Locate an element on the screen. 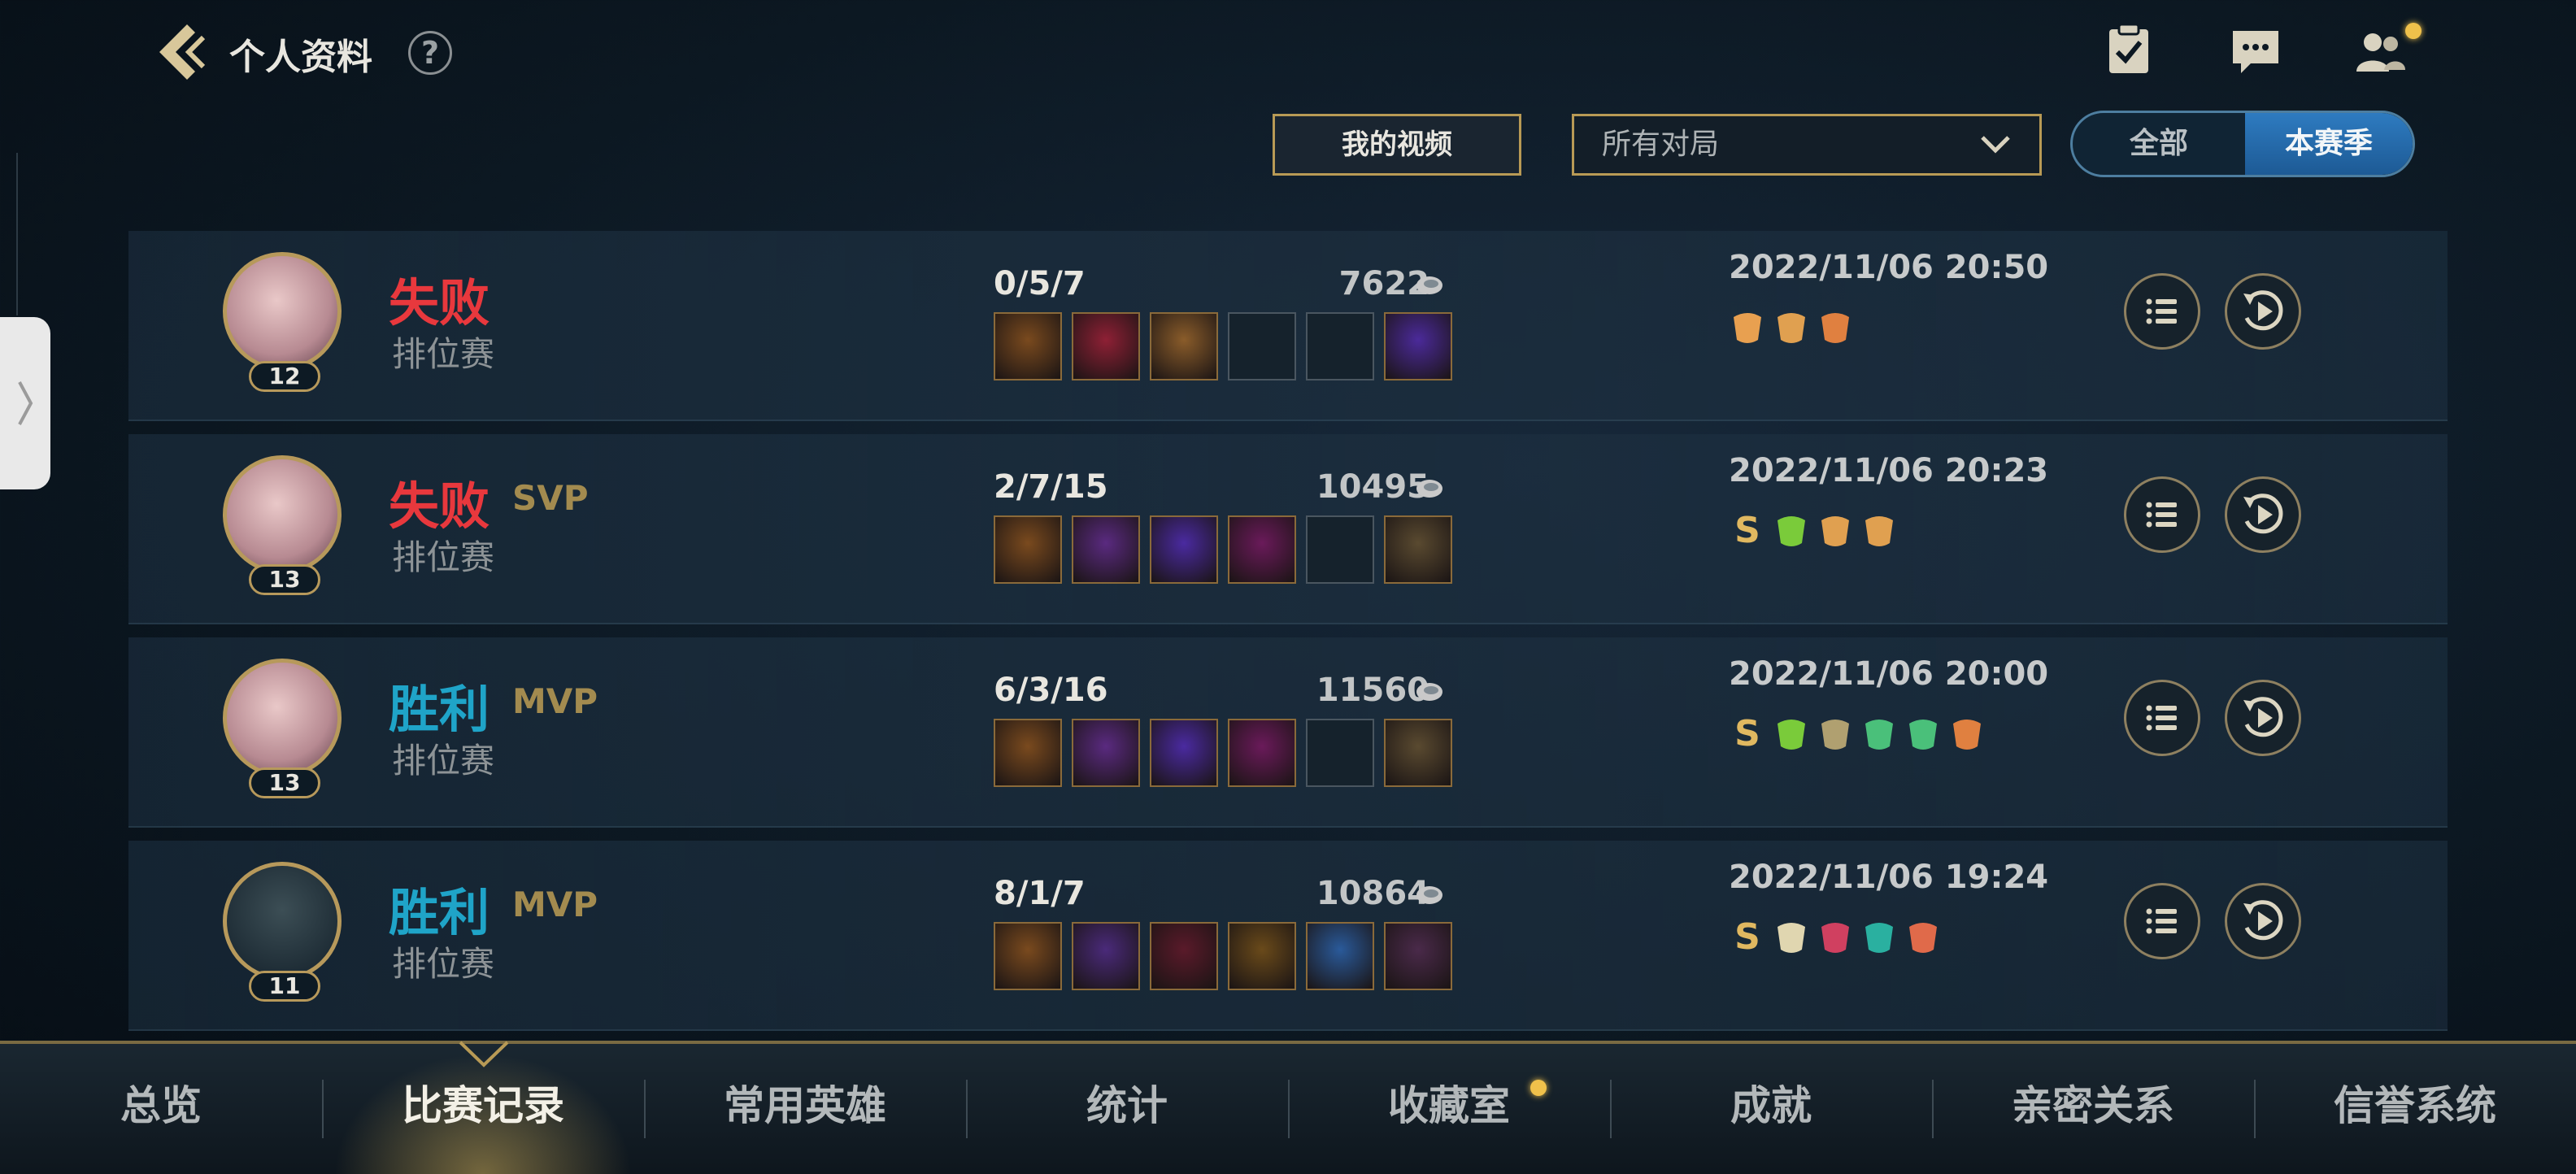  chevron-down-icon is located at coordinates (1995, 145).